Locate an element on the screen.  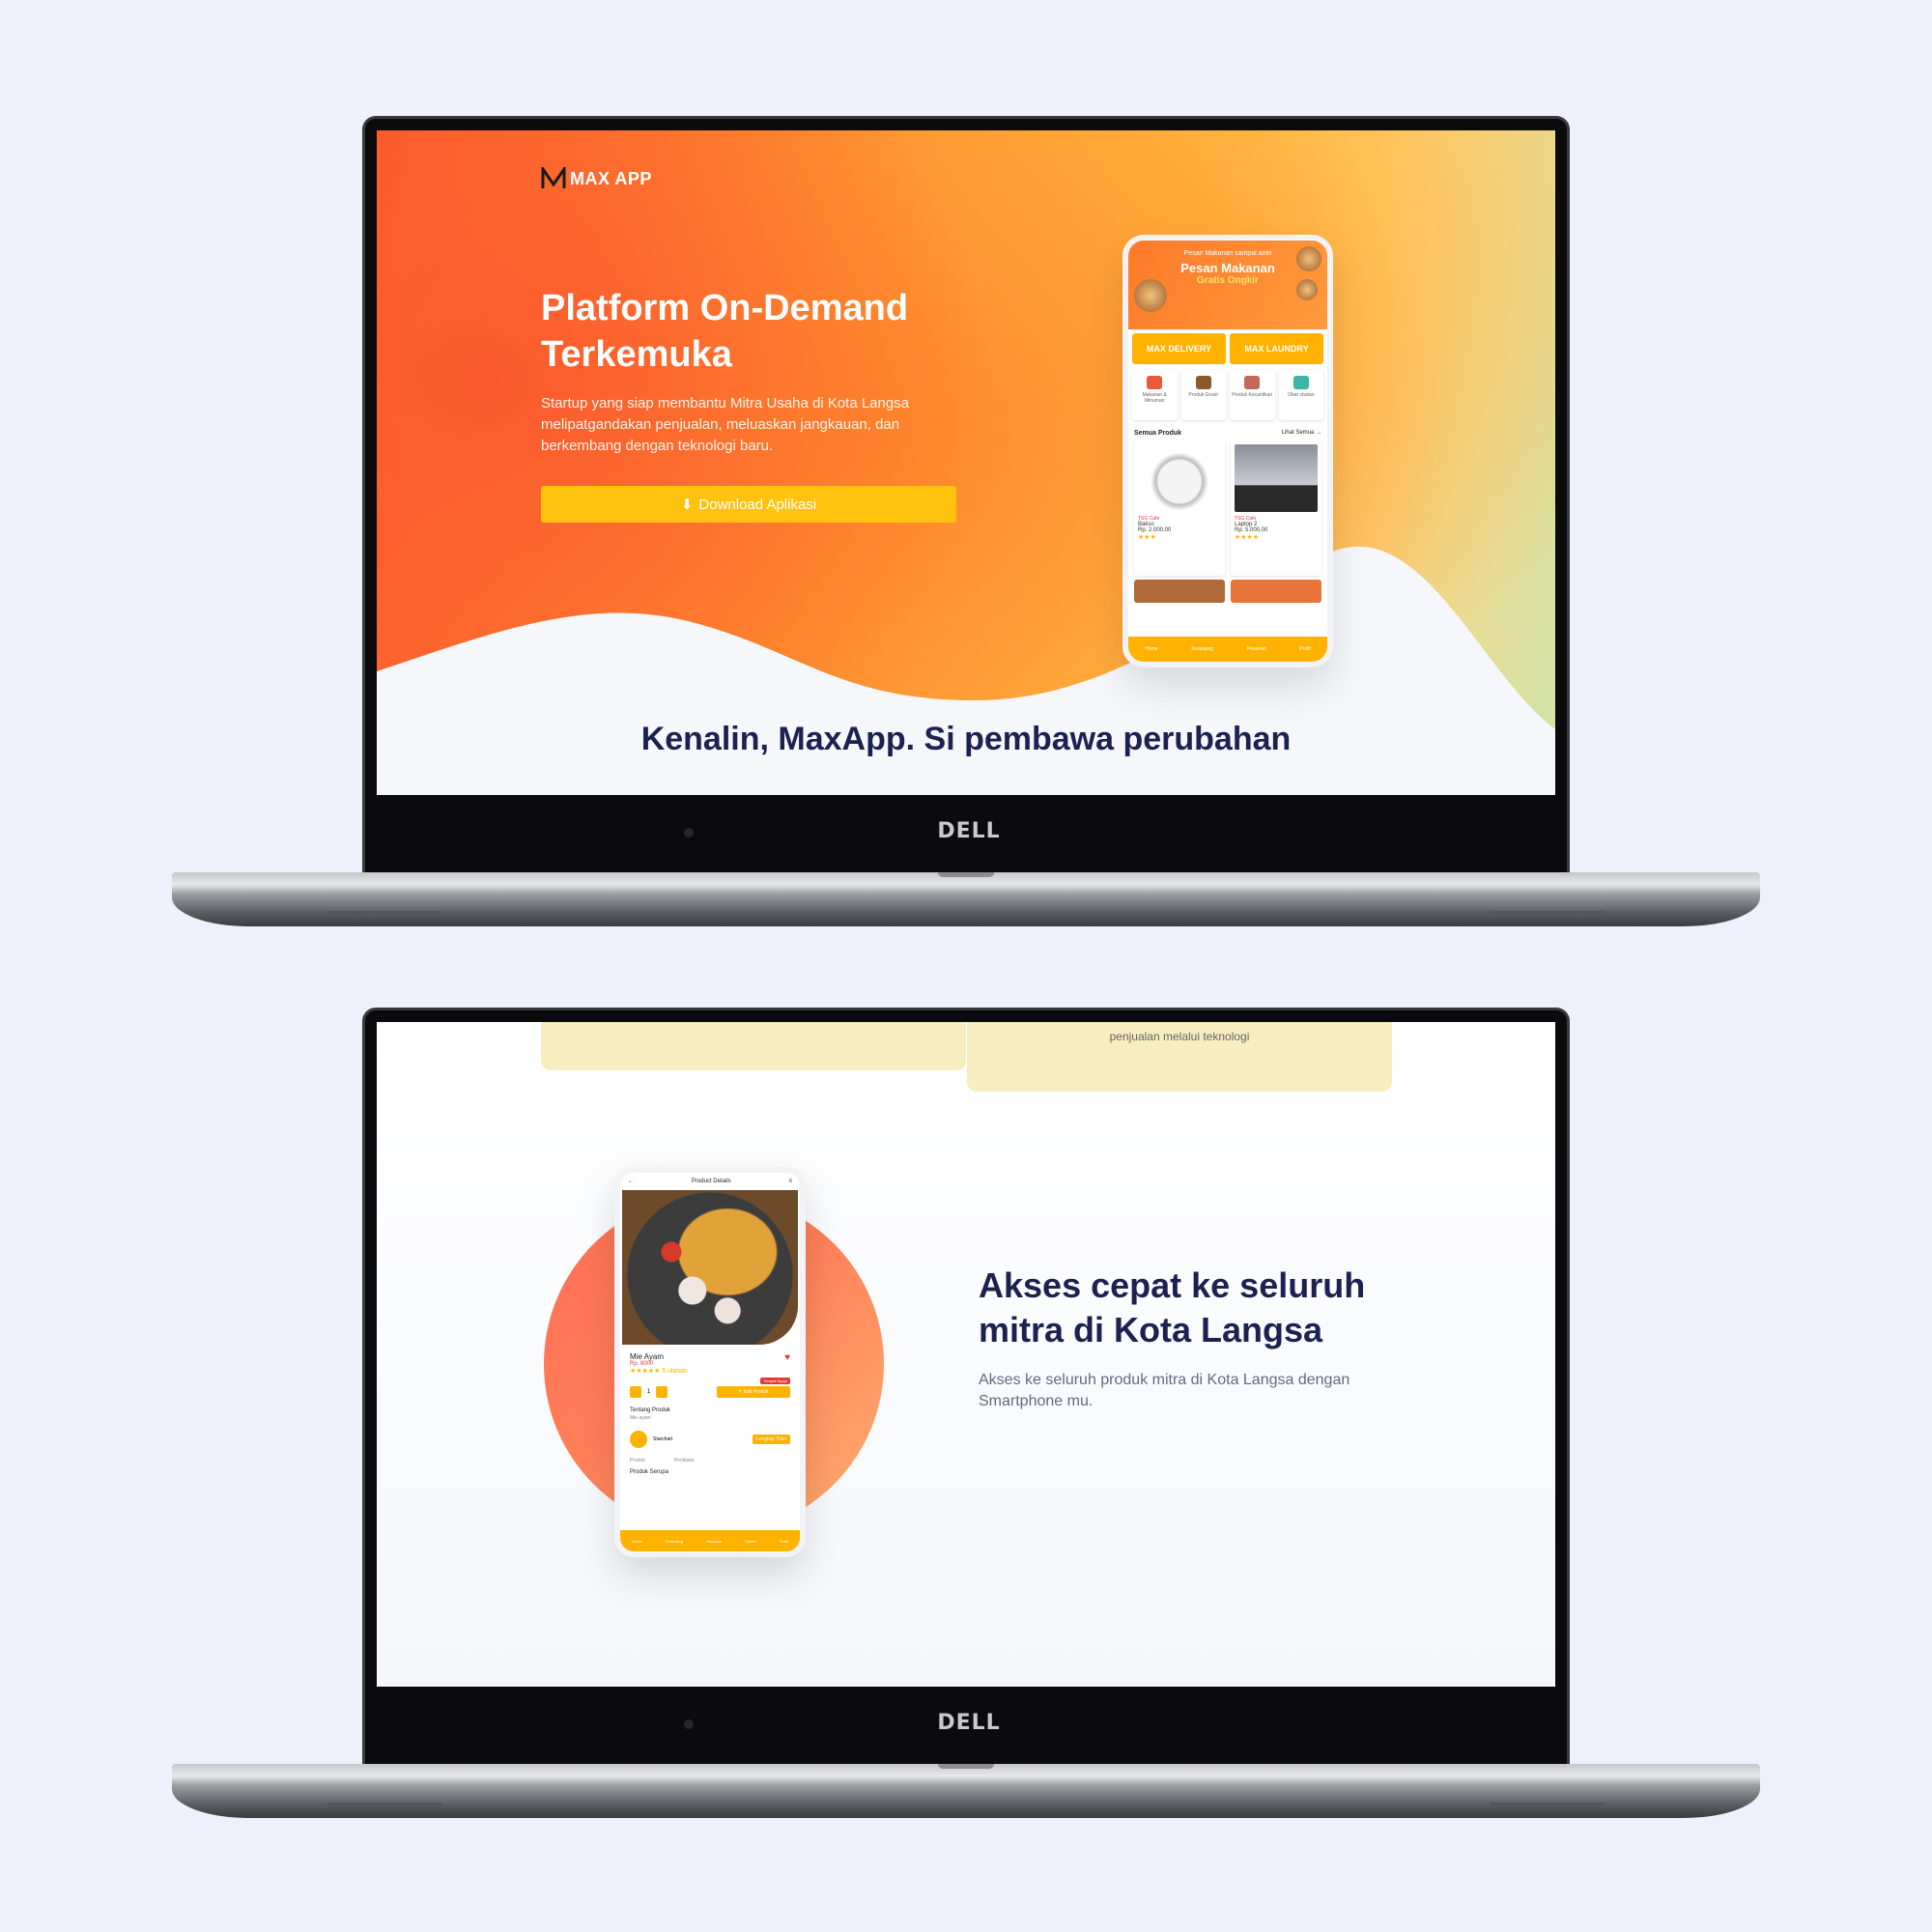
product-grid-row2 is located at coordinates (1227, 591).